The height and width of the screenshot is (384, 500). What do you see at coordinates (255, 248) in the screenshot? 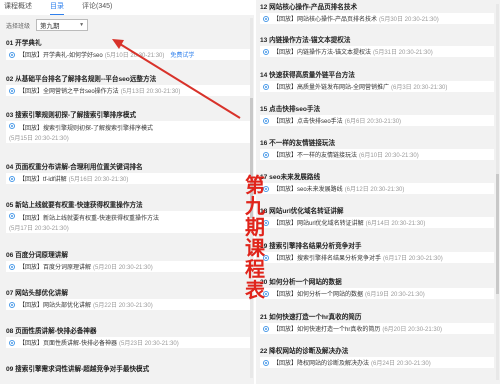
I see `overlay-char: 课` at bounding box center [255, 248].